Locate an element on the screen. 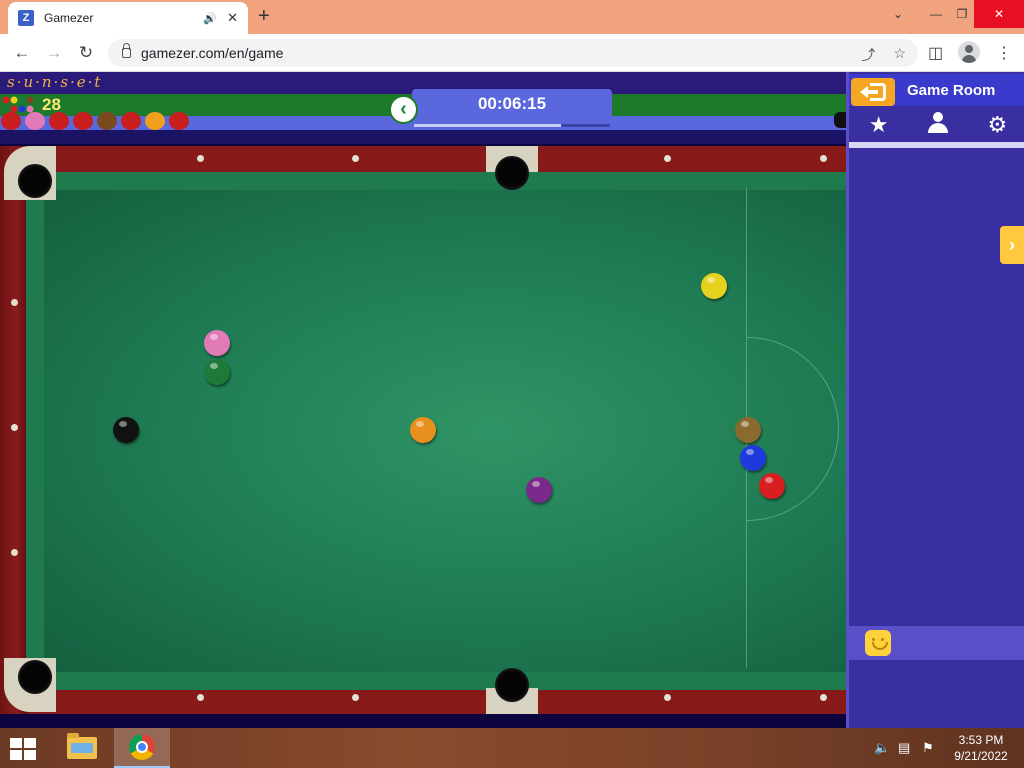 This screenshot has width=1024, height=768. ball-rack-icon is located at coordinates (18, 104).